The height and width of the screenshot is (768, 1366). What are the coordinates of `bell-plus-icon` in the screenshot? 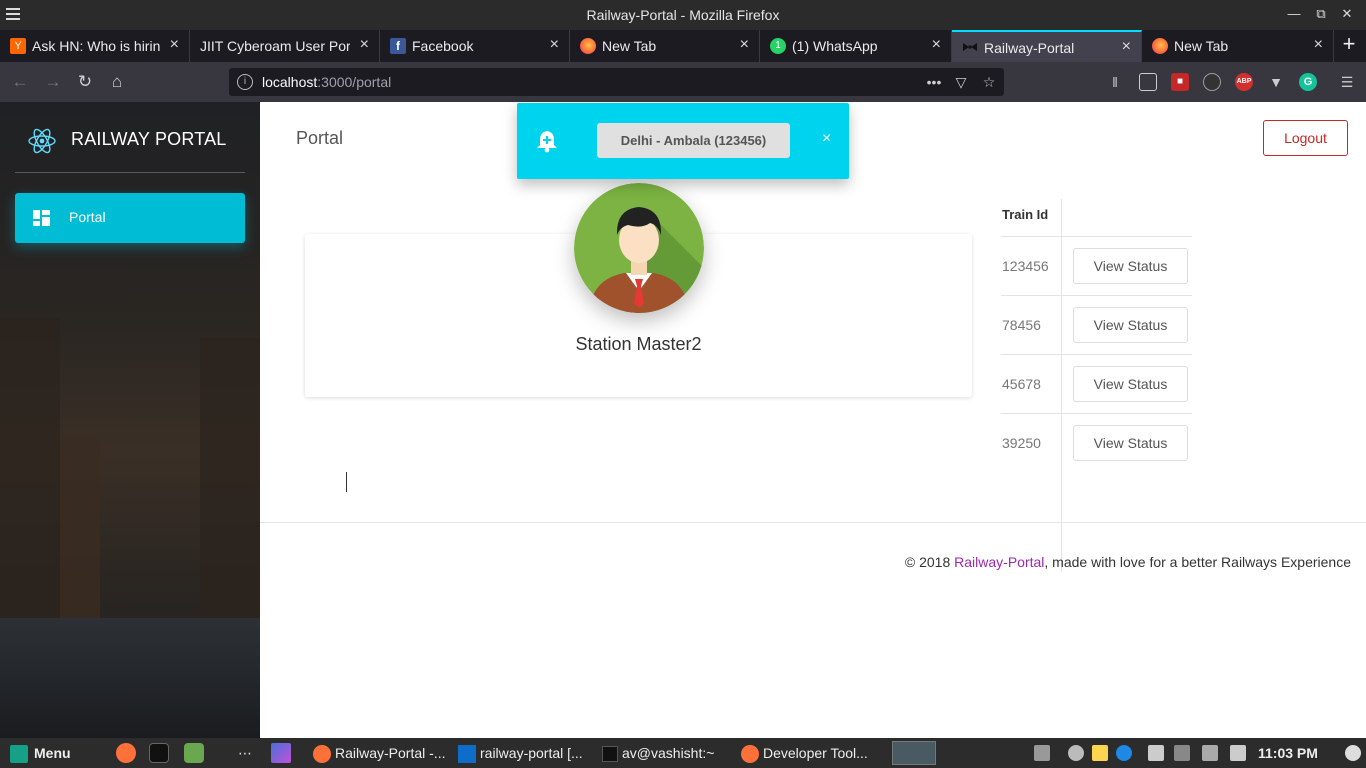 It's located at (547, 142).